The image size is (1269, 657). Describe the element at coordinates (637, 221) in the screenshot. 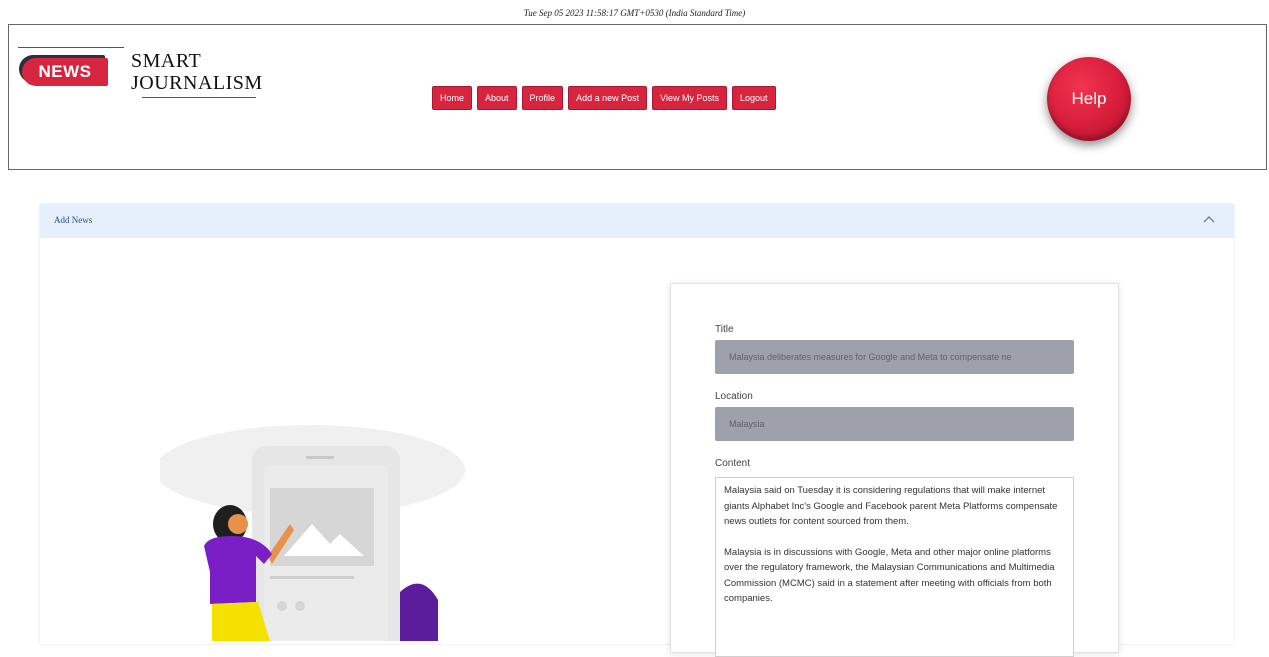

I see `add-news-panel-header: Add News` at that location.